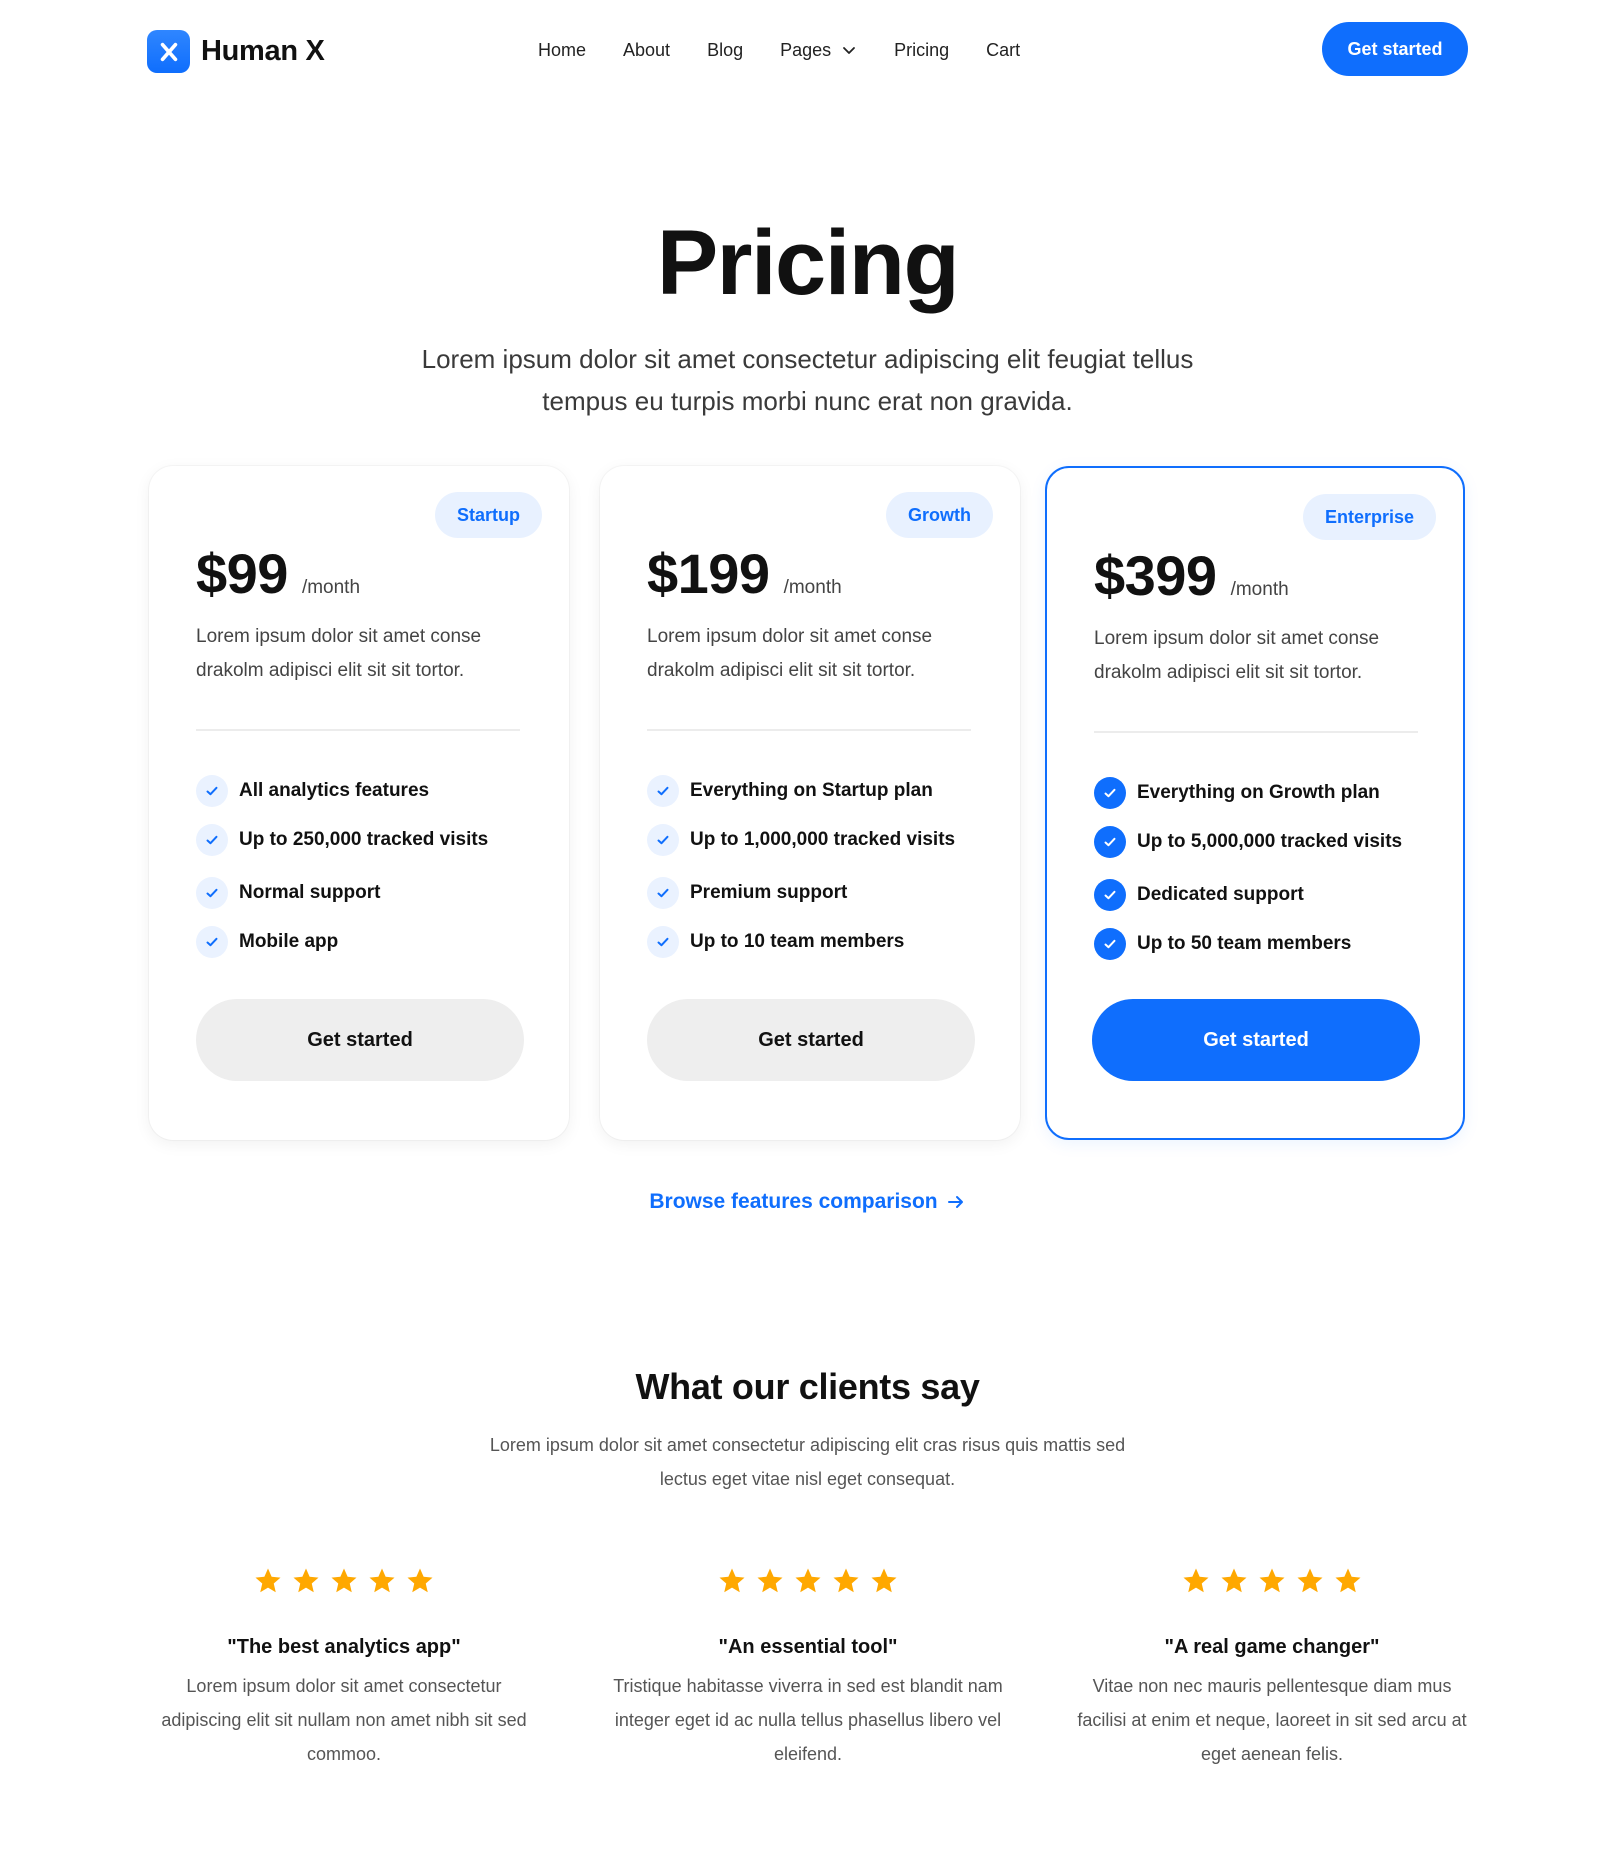  I want to click on browse-features-comparison-link: Browse features comparison, so click(807, 1202).